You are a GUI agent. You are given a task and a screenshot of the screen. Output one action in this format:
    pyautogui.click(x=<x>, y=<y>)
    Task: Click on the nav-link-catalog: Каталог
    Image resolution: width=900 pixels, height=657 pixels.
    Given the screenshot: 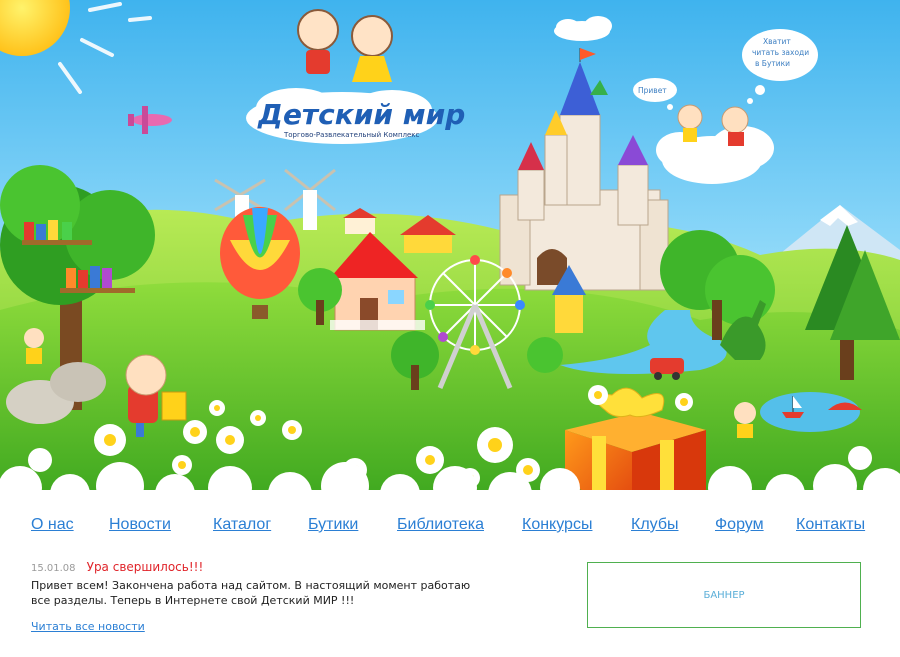 What is the action you would take?
    pyautogui.click(x=242, y=525)
    